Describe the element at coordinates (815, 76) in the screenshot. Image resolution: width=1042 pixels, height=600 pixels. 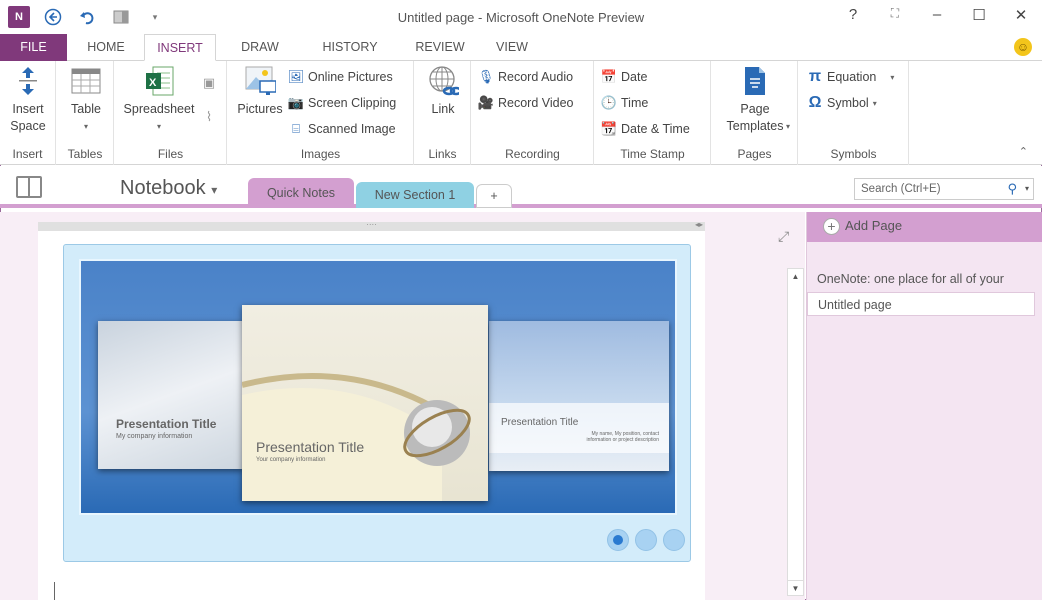
I see `pi-icon: π` at that location.